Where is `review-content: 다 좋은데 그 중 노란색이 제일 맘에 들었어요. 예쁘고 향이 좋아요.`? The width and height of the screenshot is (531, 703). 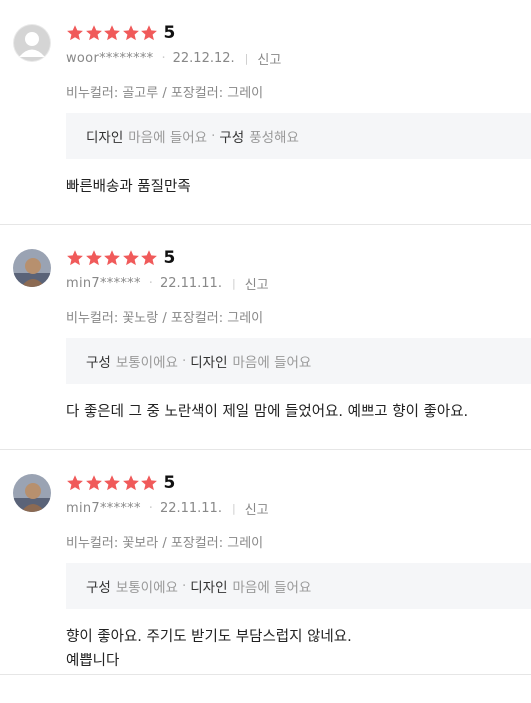
review-content: 다 좋은데 그 중 노란색이 제일 맘에 들었어요. 예쁘고 향이 좋아요. is located at coordinates (293, 412).